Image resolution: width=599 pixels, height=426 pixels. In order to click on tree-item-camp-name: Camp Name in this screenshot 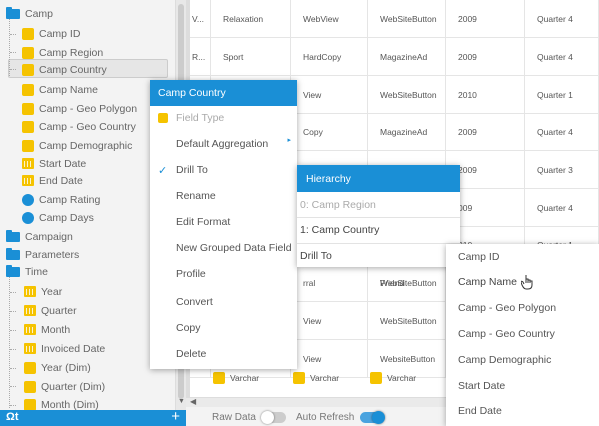, I will do `click(60, 89)`.